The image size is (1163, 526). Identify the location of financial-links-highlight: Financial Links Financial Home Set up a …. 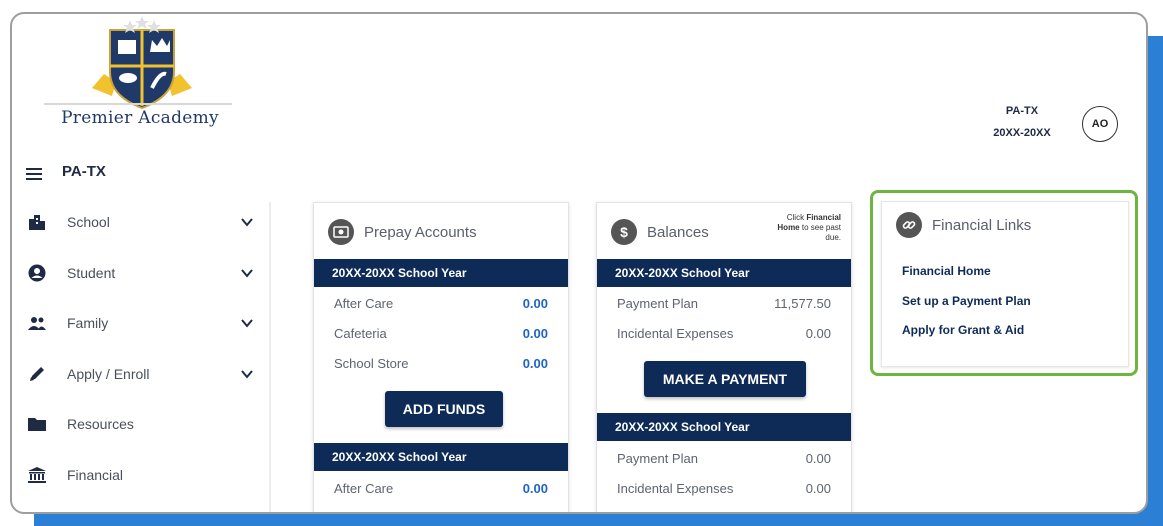
(1004, 283).